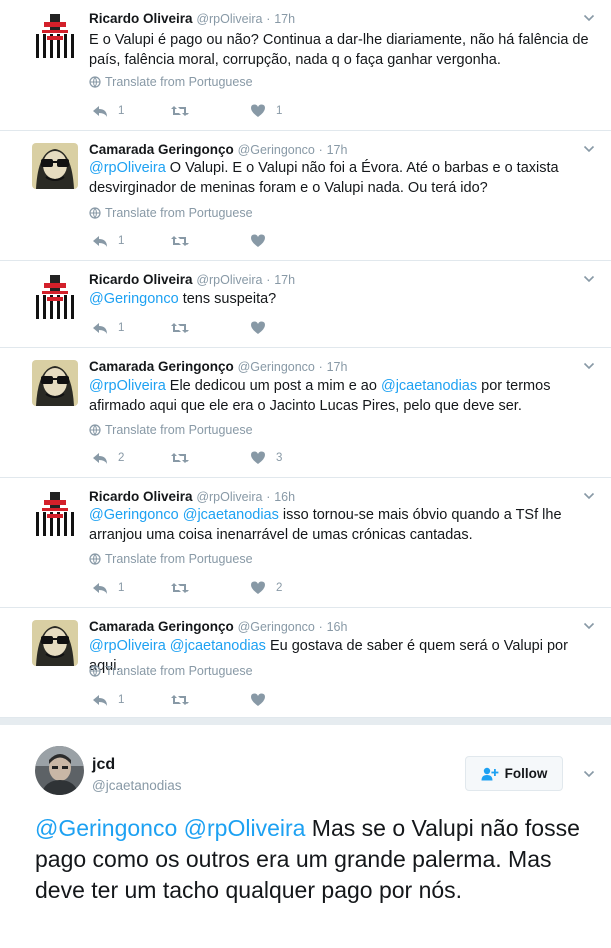  What do you see at coordinates (279, 111) in the screenshot?
I see `like-count: 1` at bounding box center [279, 111].